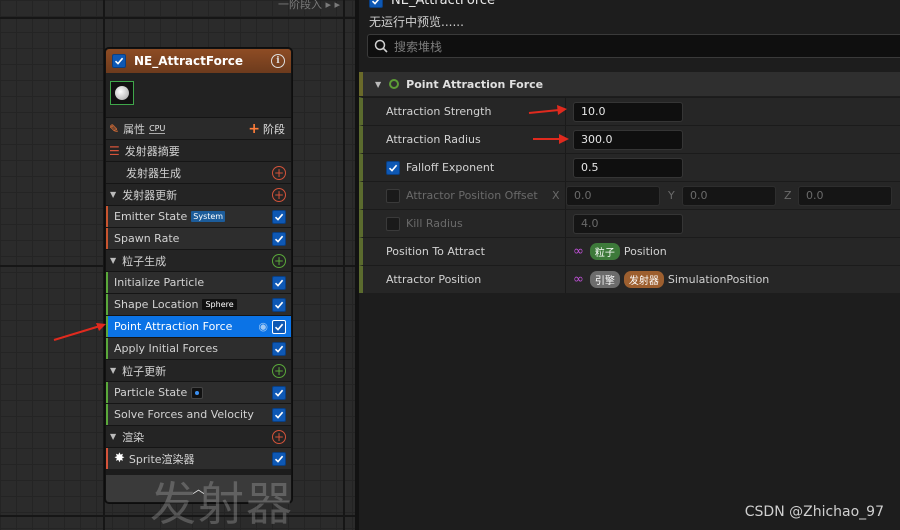  I want to click on module-shape-location: Shape Location Sphere, so click(198, 304).